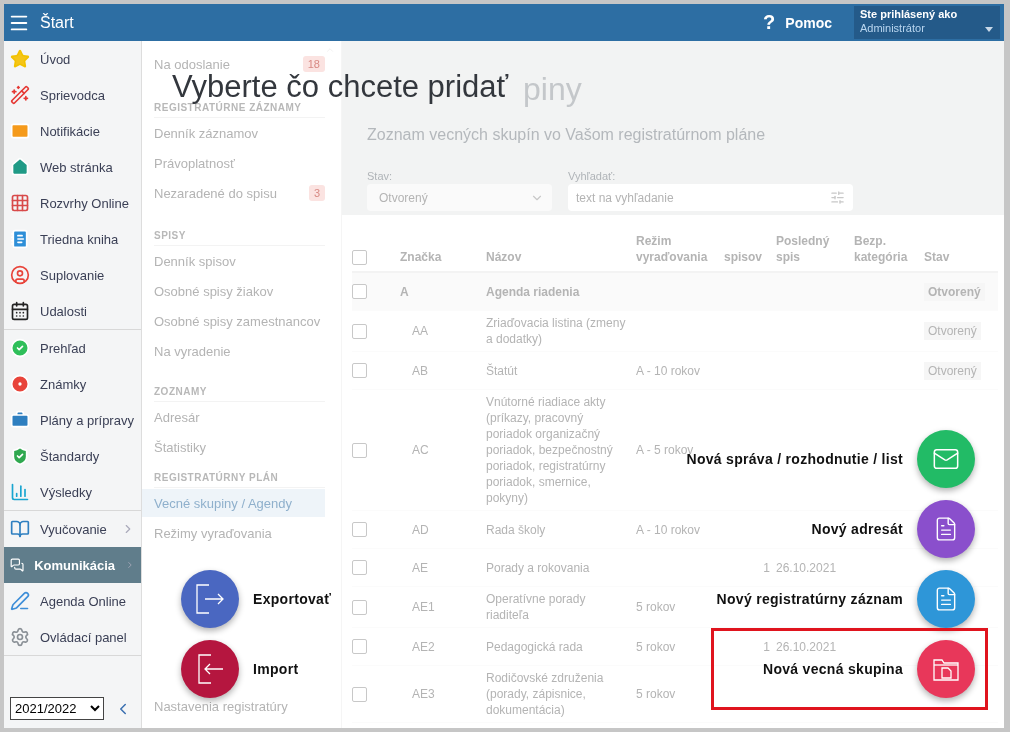 The width and height of the screenshot is (1010, 732). I want to click on sidebar-label: Výsledky, so click(67, 492).